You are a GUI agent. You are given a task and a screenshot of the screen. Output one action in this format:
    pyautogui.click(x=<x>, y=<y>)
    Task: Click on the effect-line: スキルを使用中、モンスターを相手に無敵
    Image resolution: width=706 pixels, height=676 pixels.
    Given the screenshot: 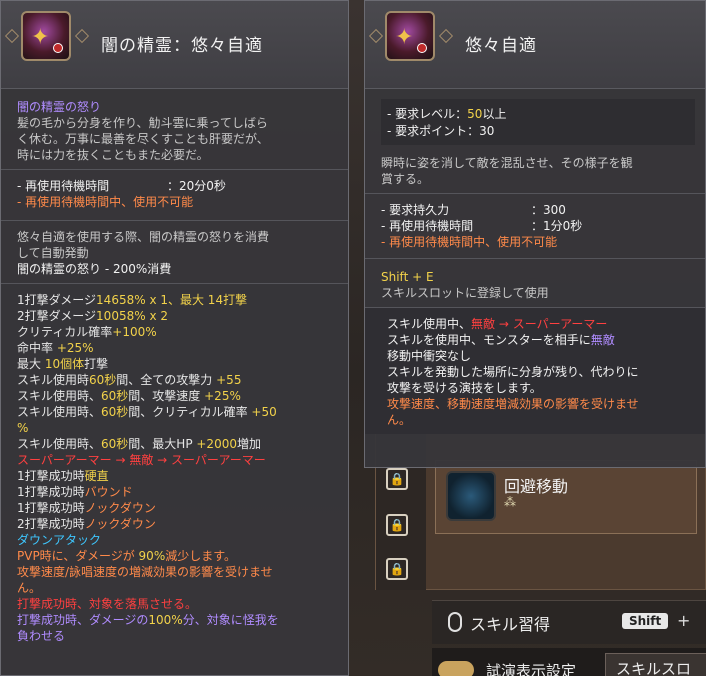 What is the action you would take?
    pyautogui.click(x=501, y=340)
    